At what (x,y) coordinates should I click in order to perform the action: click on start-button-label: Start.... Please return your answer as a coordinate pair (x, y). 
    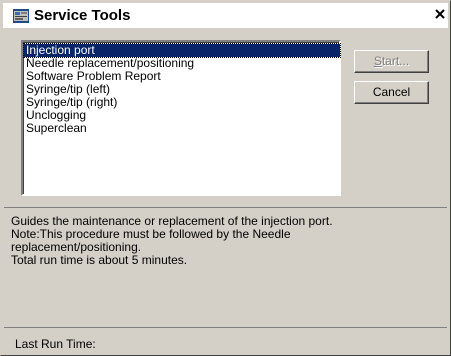
    Looking at the image, I should click on (391, 61).